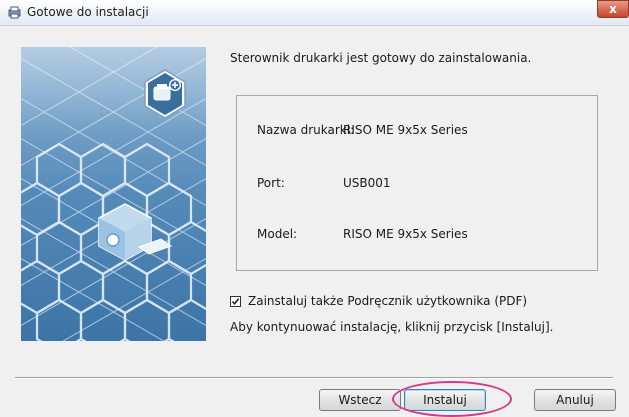 This screenshot has height=417, width=629. What do you see at coordinates (360, 400) in the screenshot?
I see `back-button: Wstecz` at bounding box center [360, 400].